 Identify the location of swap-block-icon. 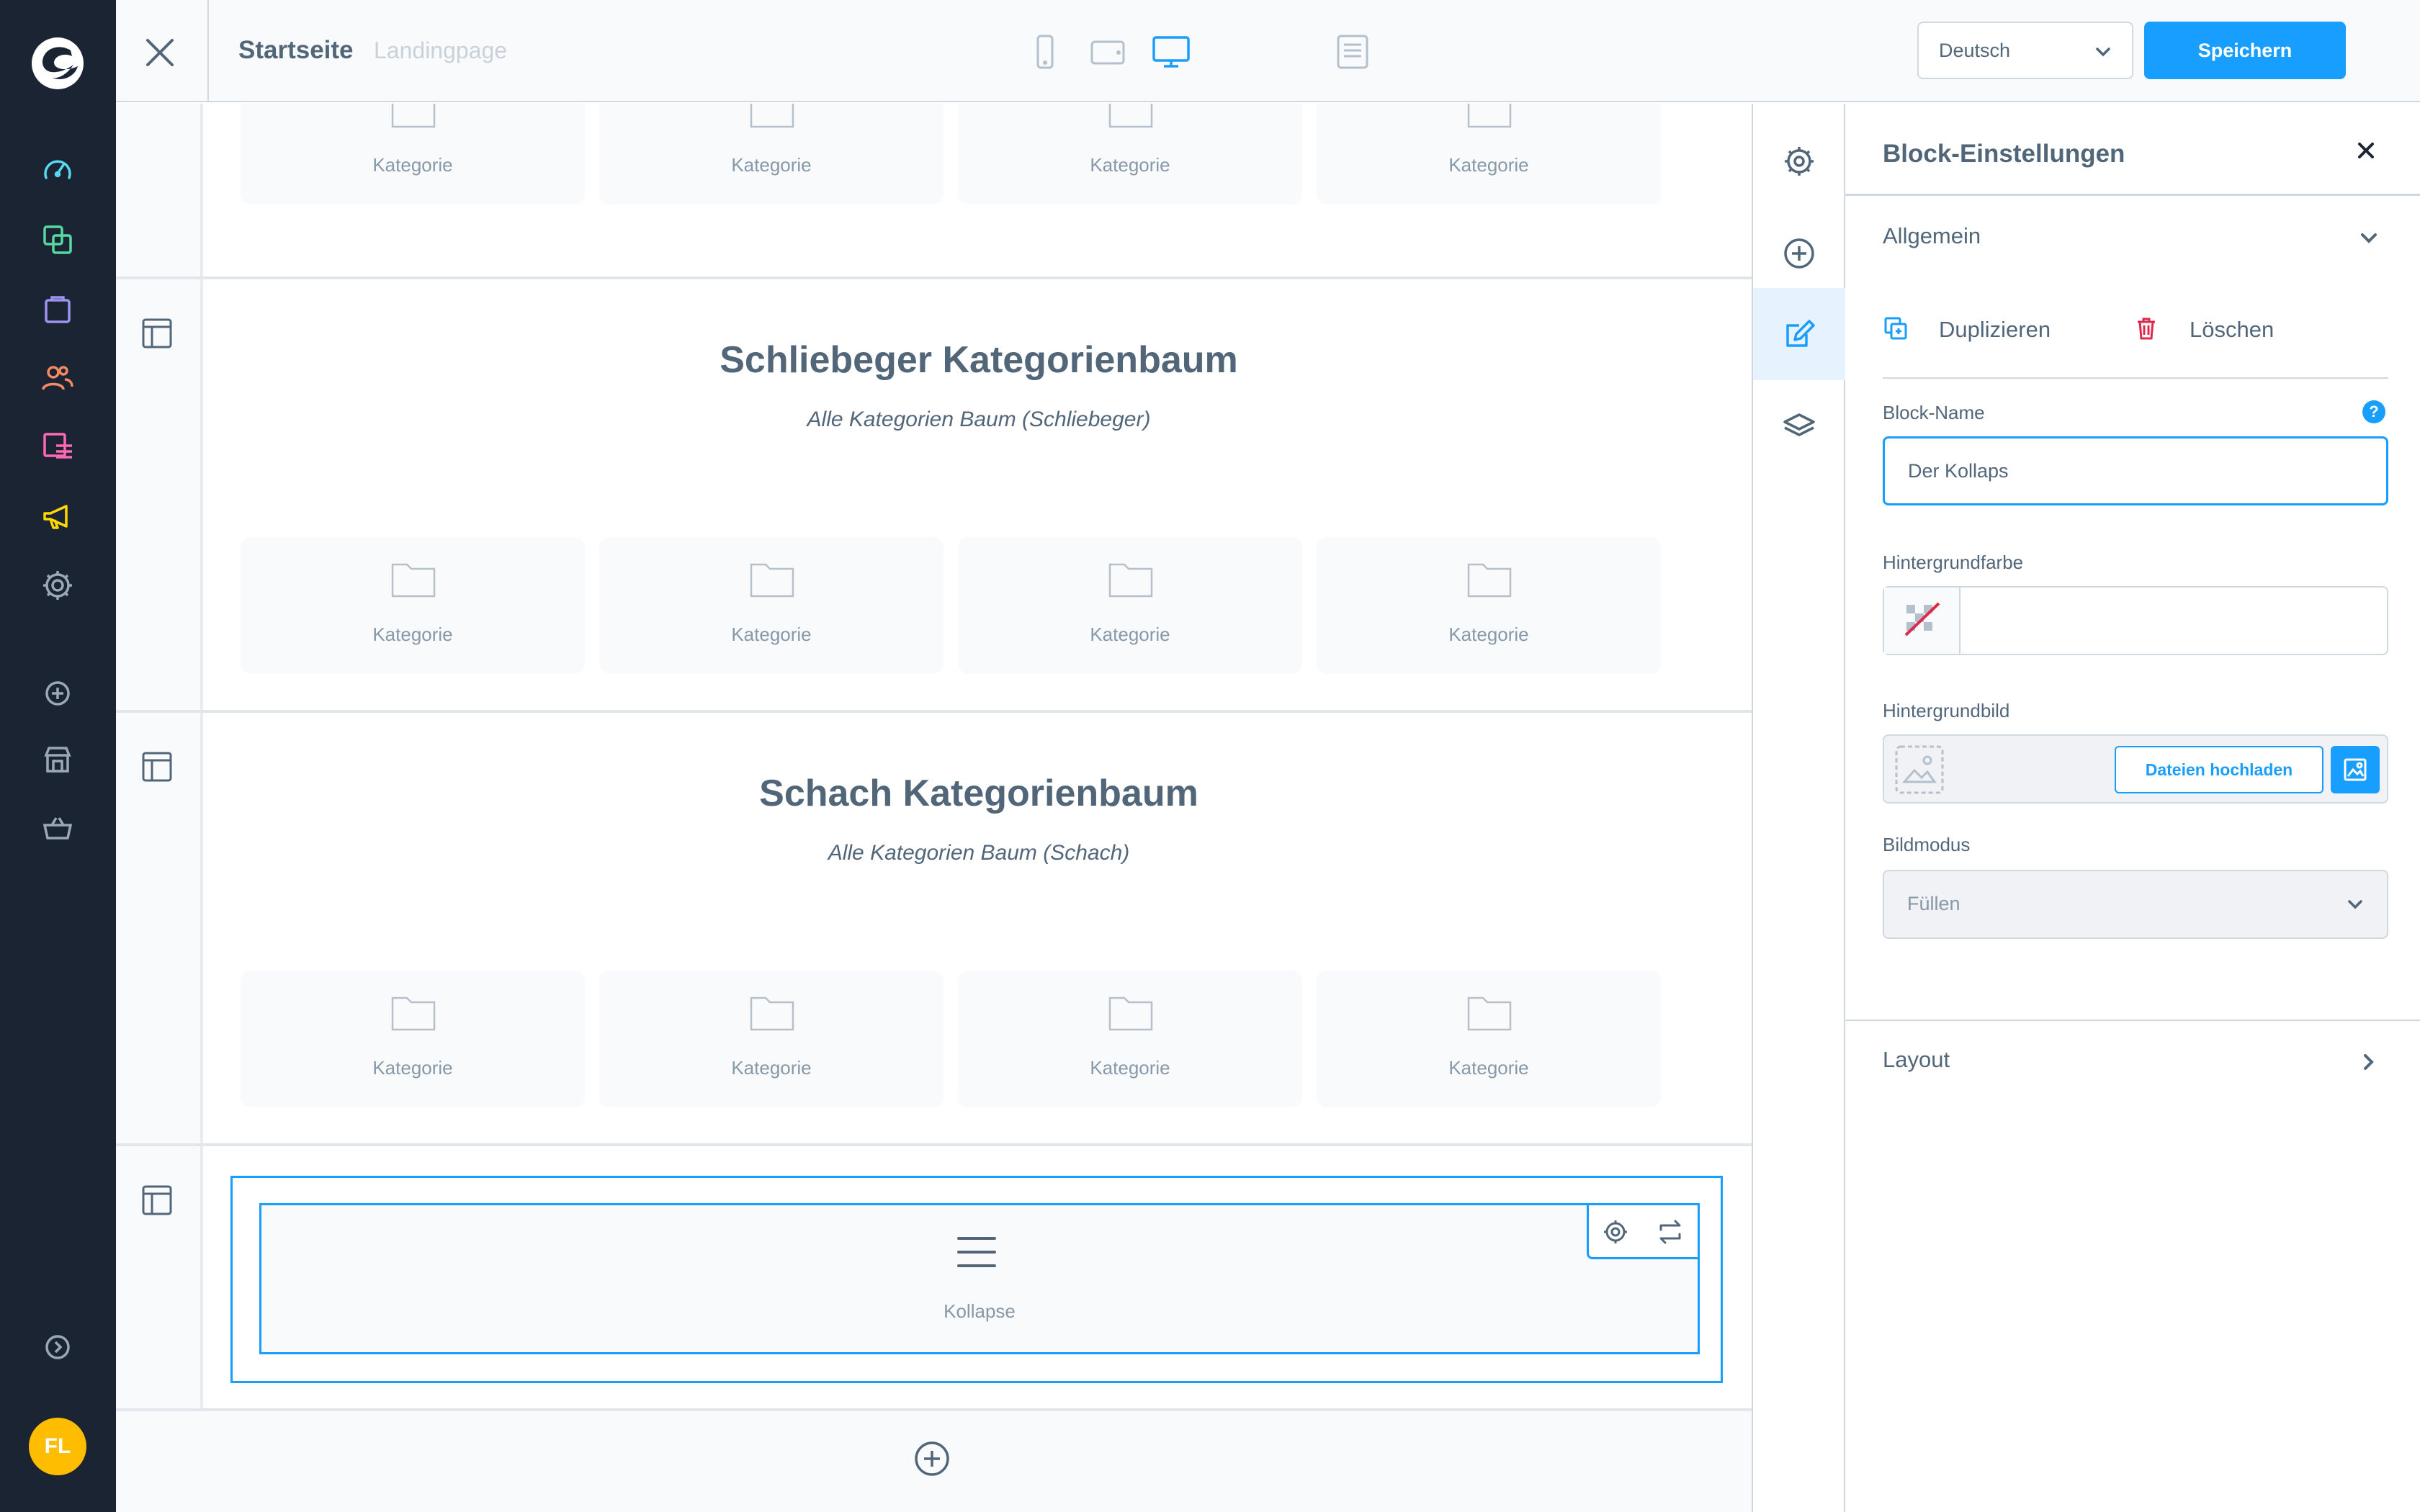
(1671, 1232).